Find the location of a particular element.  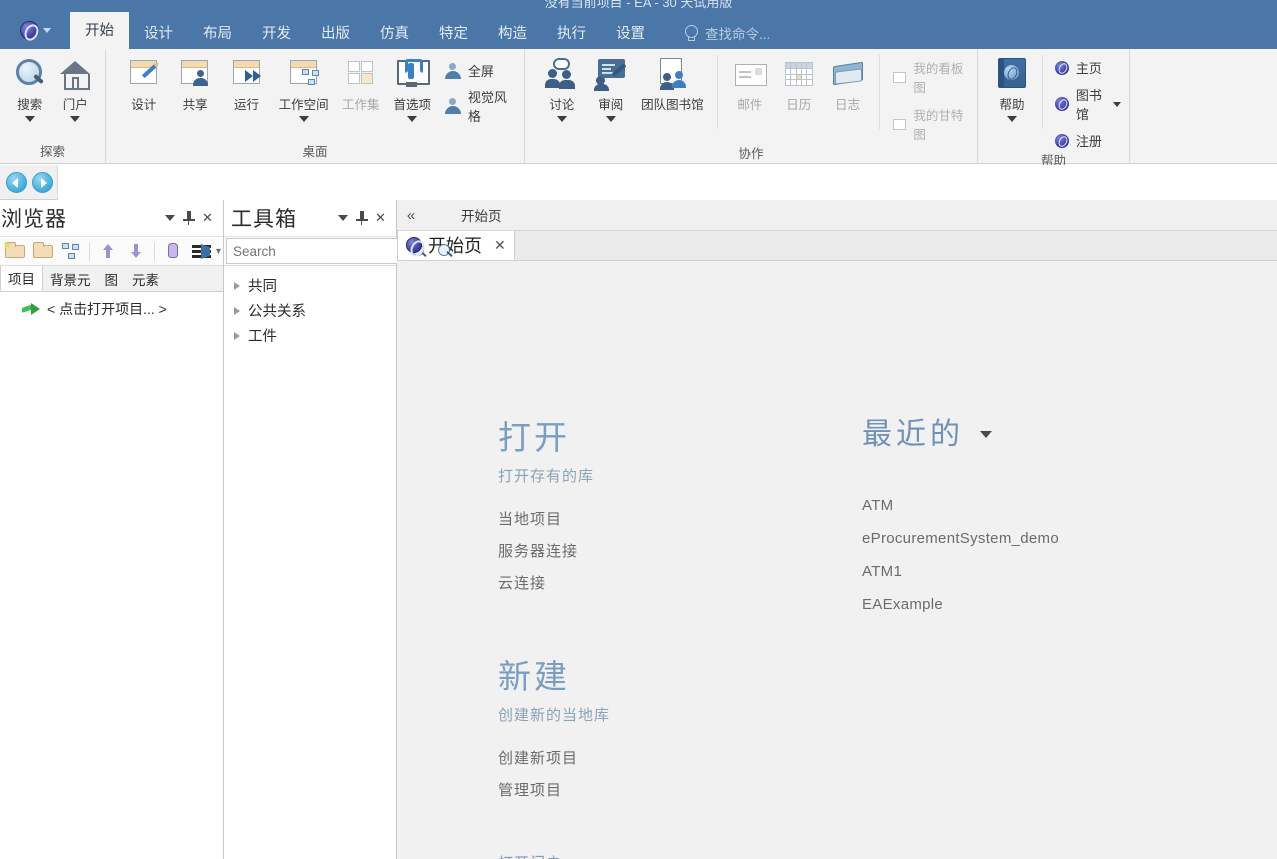

browser-panel-close-button: ✕ is located at coordinates (207, 218).